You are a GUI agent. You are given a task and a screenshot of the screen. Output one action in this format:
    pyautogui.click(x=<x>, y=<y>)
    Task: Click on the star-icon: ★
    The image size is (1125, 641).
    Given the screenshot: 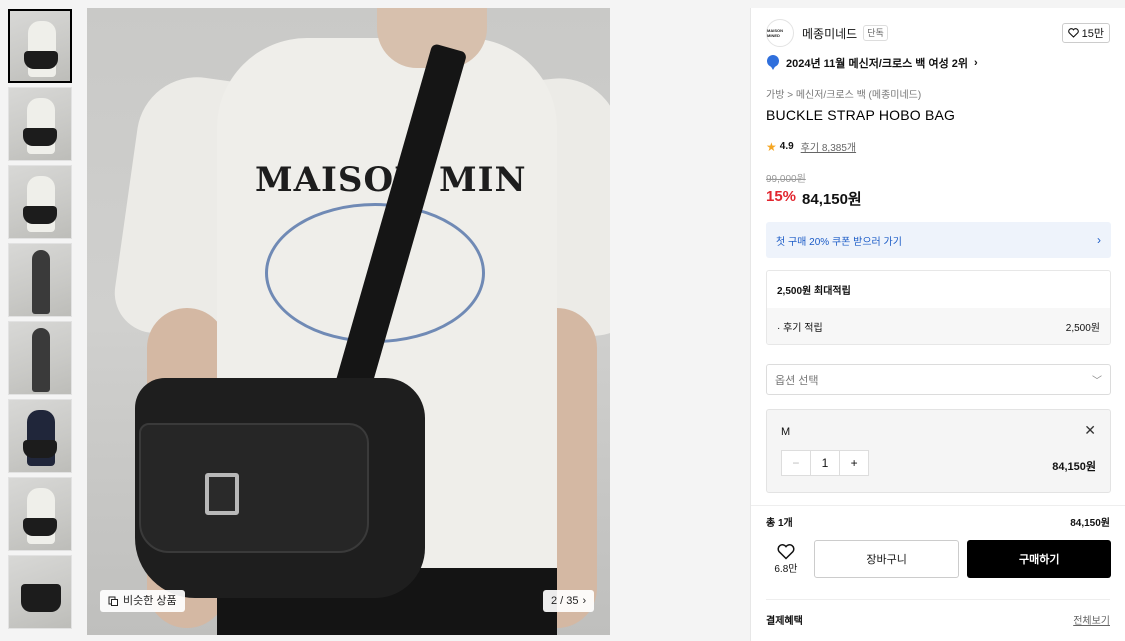 What is the action you would take?
    pyautogui.click(x=771, y=146)
    